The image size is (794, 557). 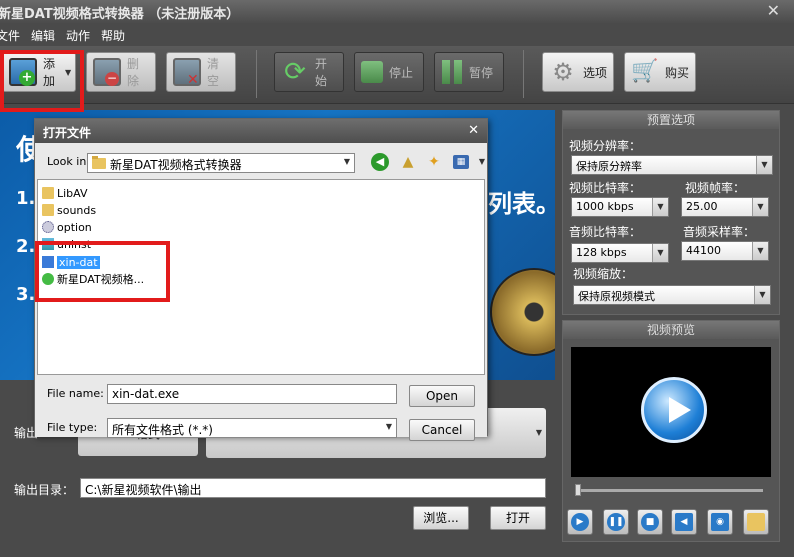 I want to click on output-dir-label: 输出目录：, so click(x=44, y=490).